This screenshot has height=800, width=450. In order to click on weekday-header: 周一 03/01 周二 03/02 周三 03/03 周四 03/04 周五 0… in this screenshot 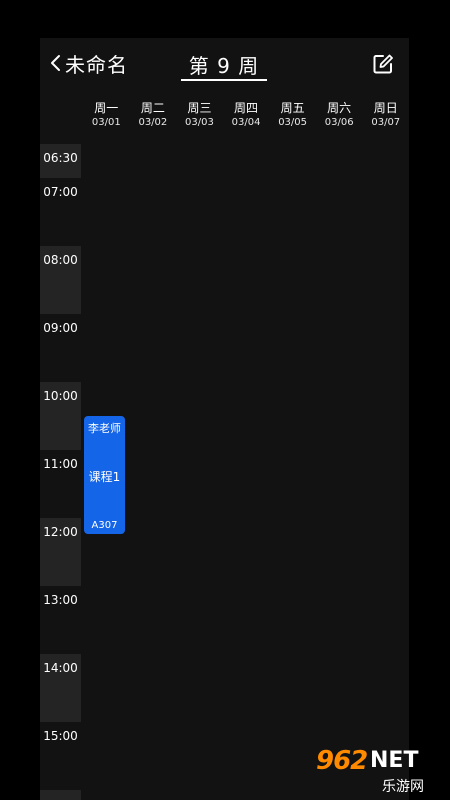, I will do `click(246, 120)`.